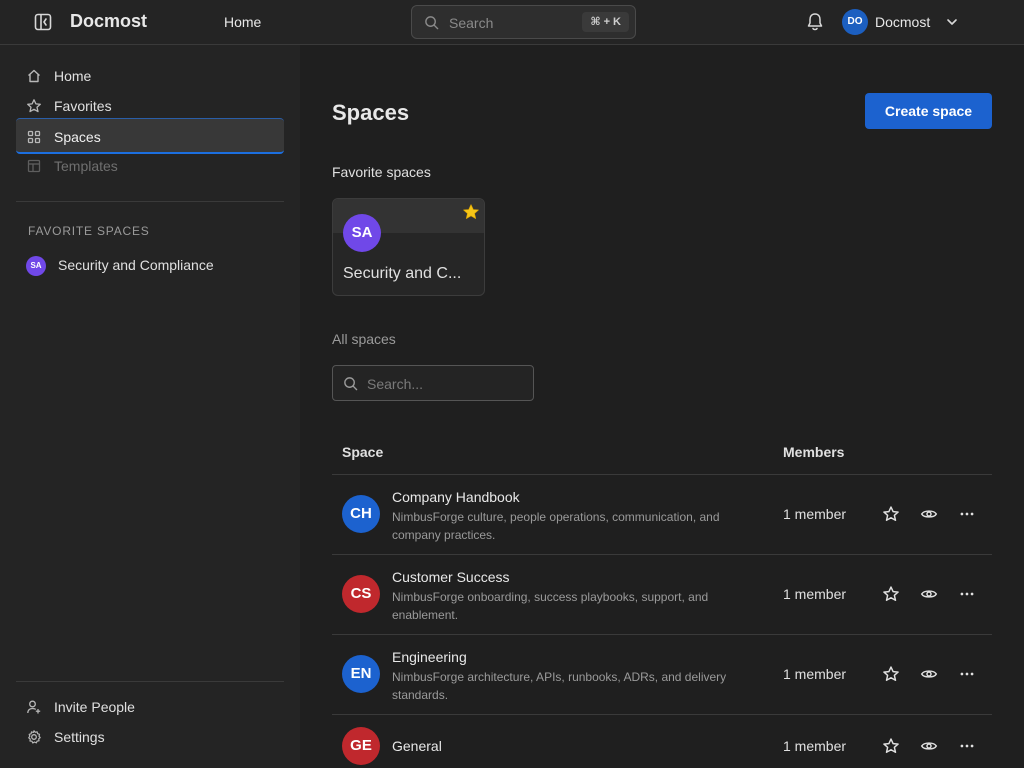 This screenshot has height=768, width=1024. What do you see at coordinates (150, 737) in the screenshot?
I see `settings-button: Settings` at bounding box center [150, 737].